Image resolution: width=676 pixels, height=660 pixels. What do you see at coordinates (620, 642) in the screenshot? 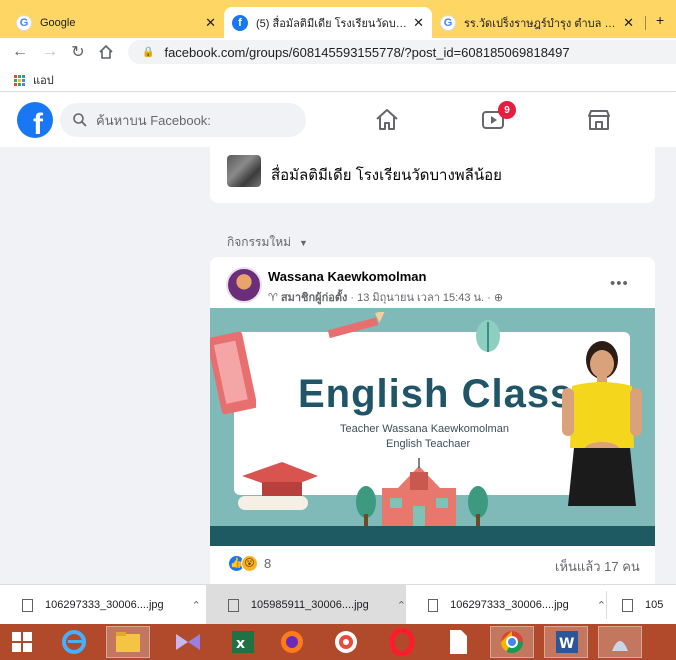
I see `app-icon` at bounding box center [620, 642].